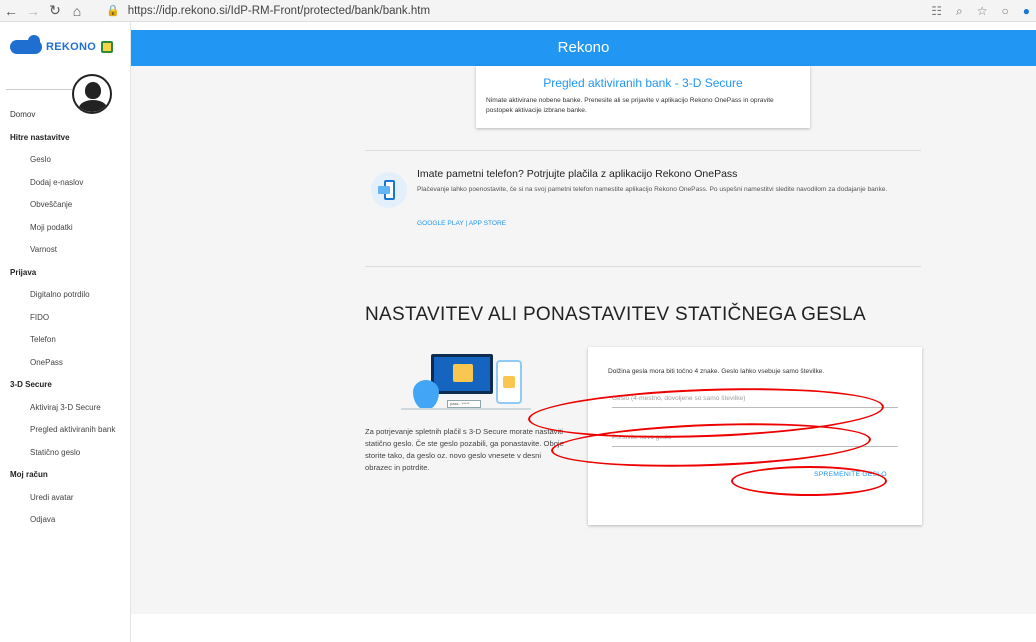  I want to click on app-store-link: APP STORE, so click(488, 223).